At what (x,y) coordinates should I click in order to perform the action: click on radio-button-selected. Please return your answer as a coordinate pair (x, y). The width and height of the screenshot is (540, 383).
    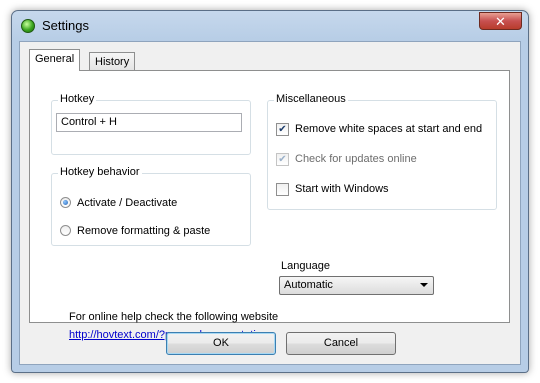
    Looking at the image, I should click on (65, 202).